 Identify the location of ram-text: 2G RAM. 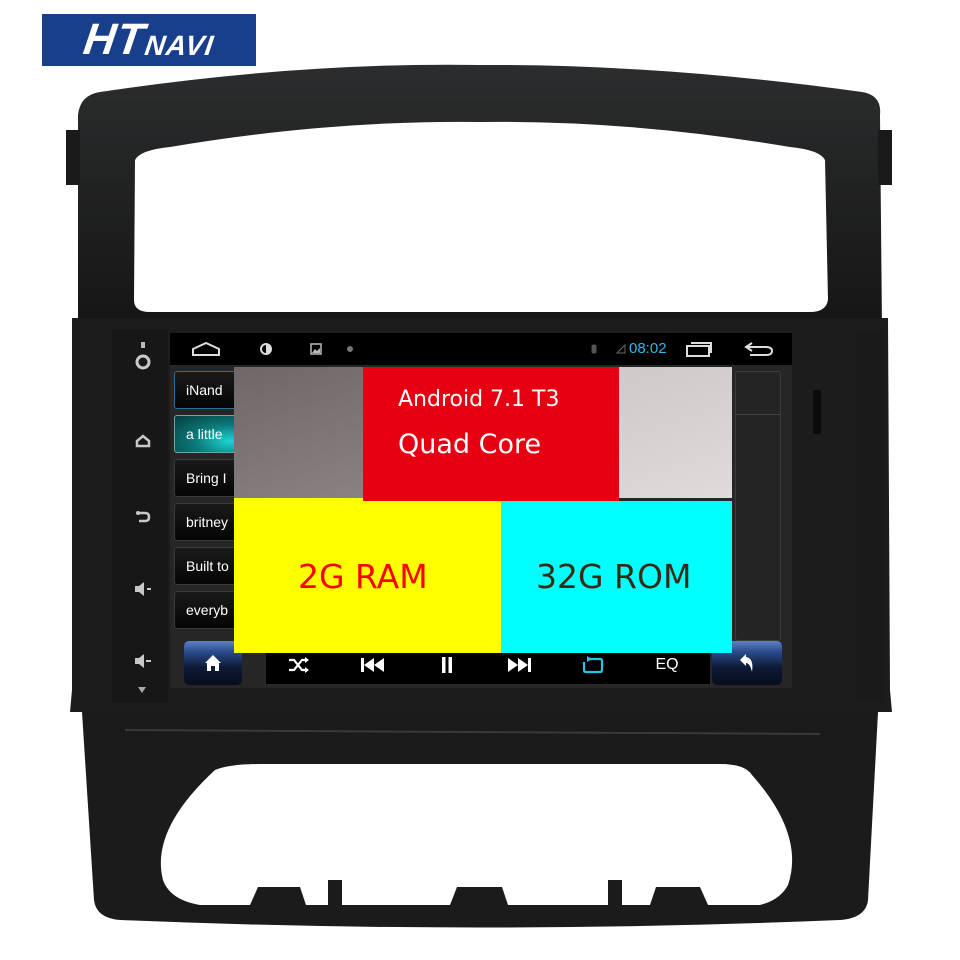
(363, 576).